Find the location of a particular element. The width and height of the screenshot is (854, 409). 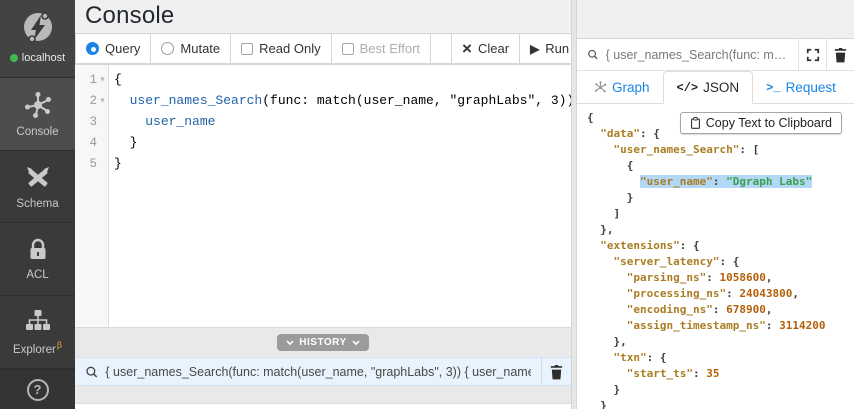

sidebar-item-explorer: Explorerβ is located at coordinates (37, 333).